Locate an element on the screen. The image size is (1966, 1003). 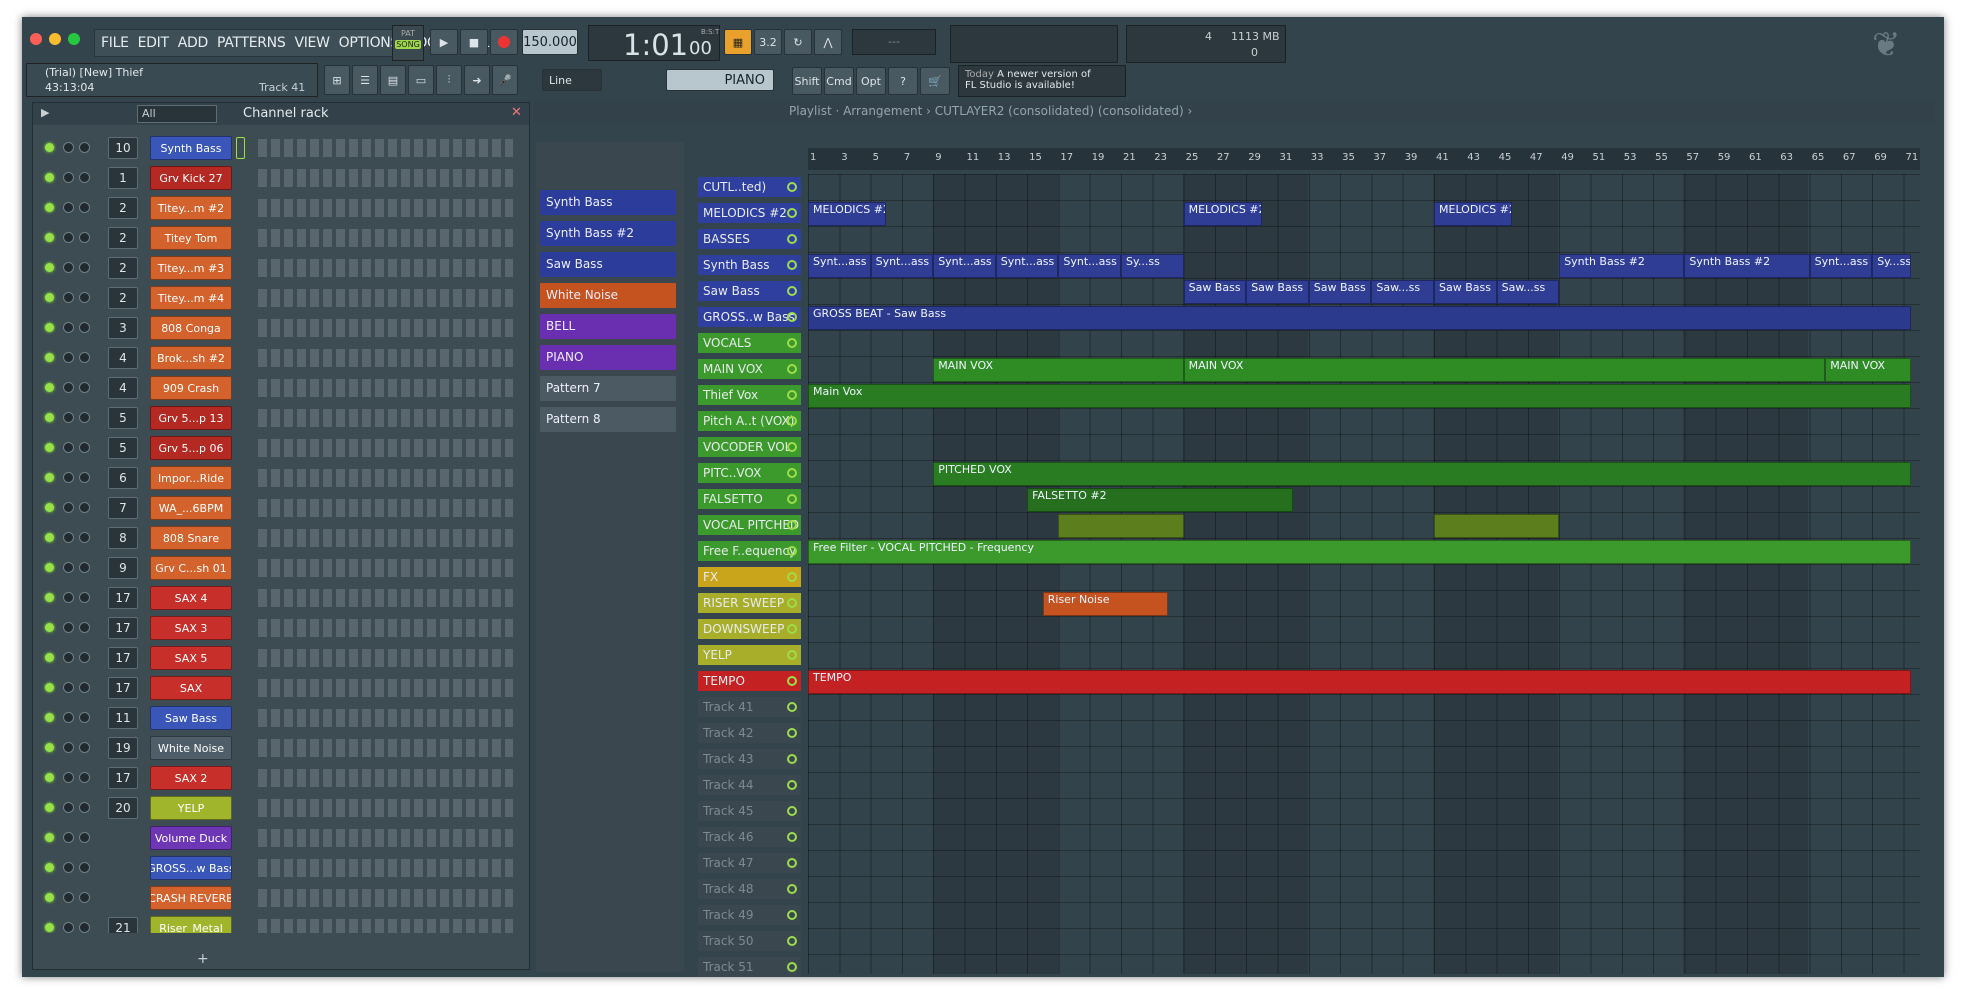
shop-icon: 🛒 is located at coordinates (935, 81).